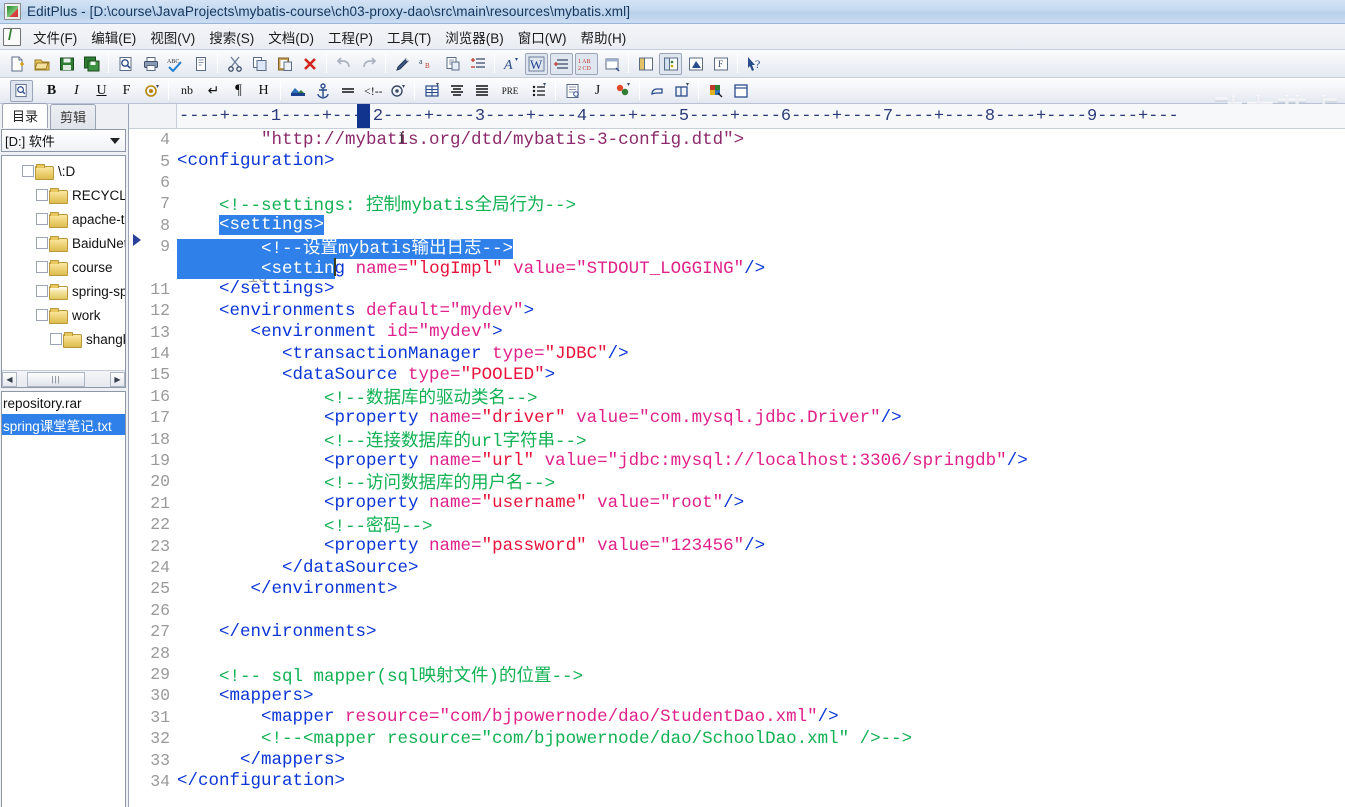 The height and width of the screenshot is (807, 1345). What do you see at coordinates (737, 225) in the screenshot?
I see `code-line: 8 <settings>` at bounding box center [737, 225].